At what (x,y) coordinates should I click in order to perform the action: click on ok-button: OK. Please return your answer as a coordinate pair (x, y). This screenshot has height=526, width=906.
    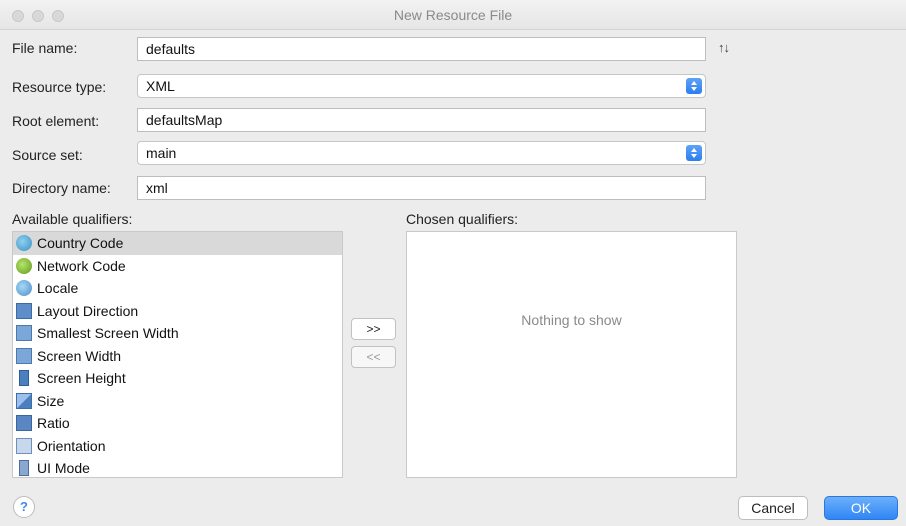
    Looking at the image, I should click on (861, 508).